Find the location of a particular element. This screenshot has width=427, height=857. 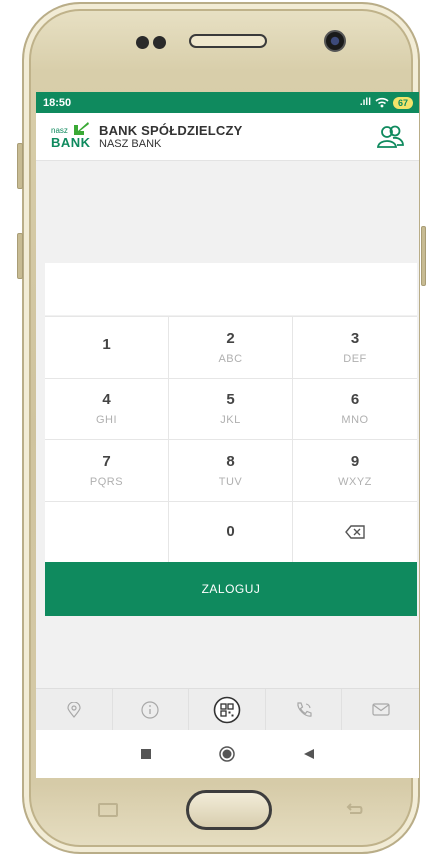

bottom-navigation is located at coordinates (227, 709).